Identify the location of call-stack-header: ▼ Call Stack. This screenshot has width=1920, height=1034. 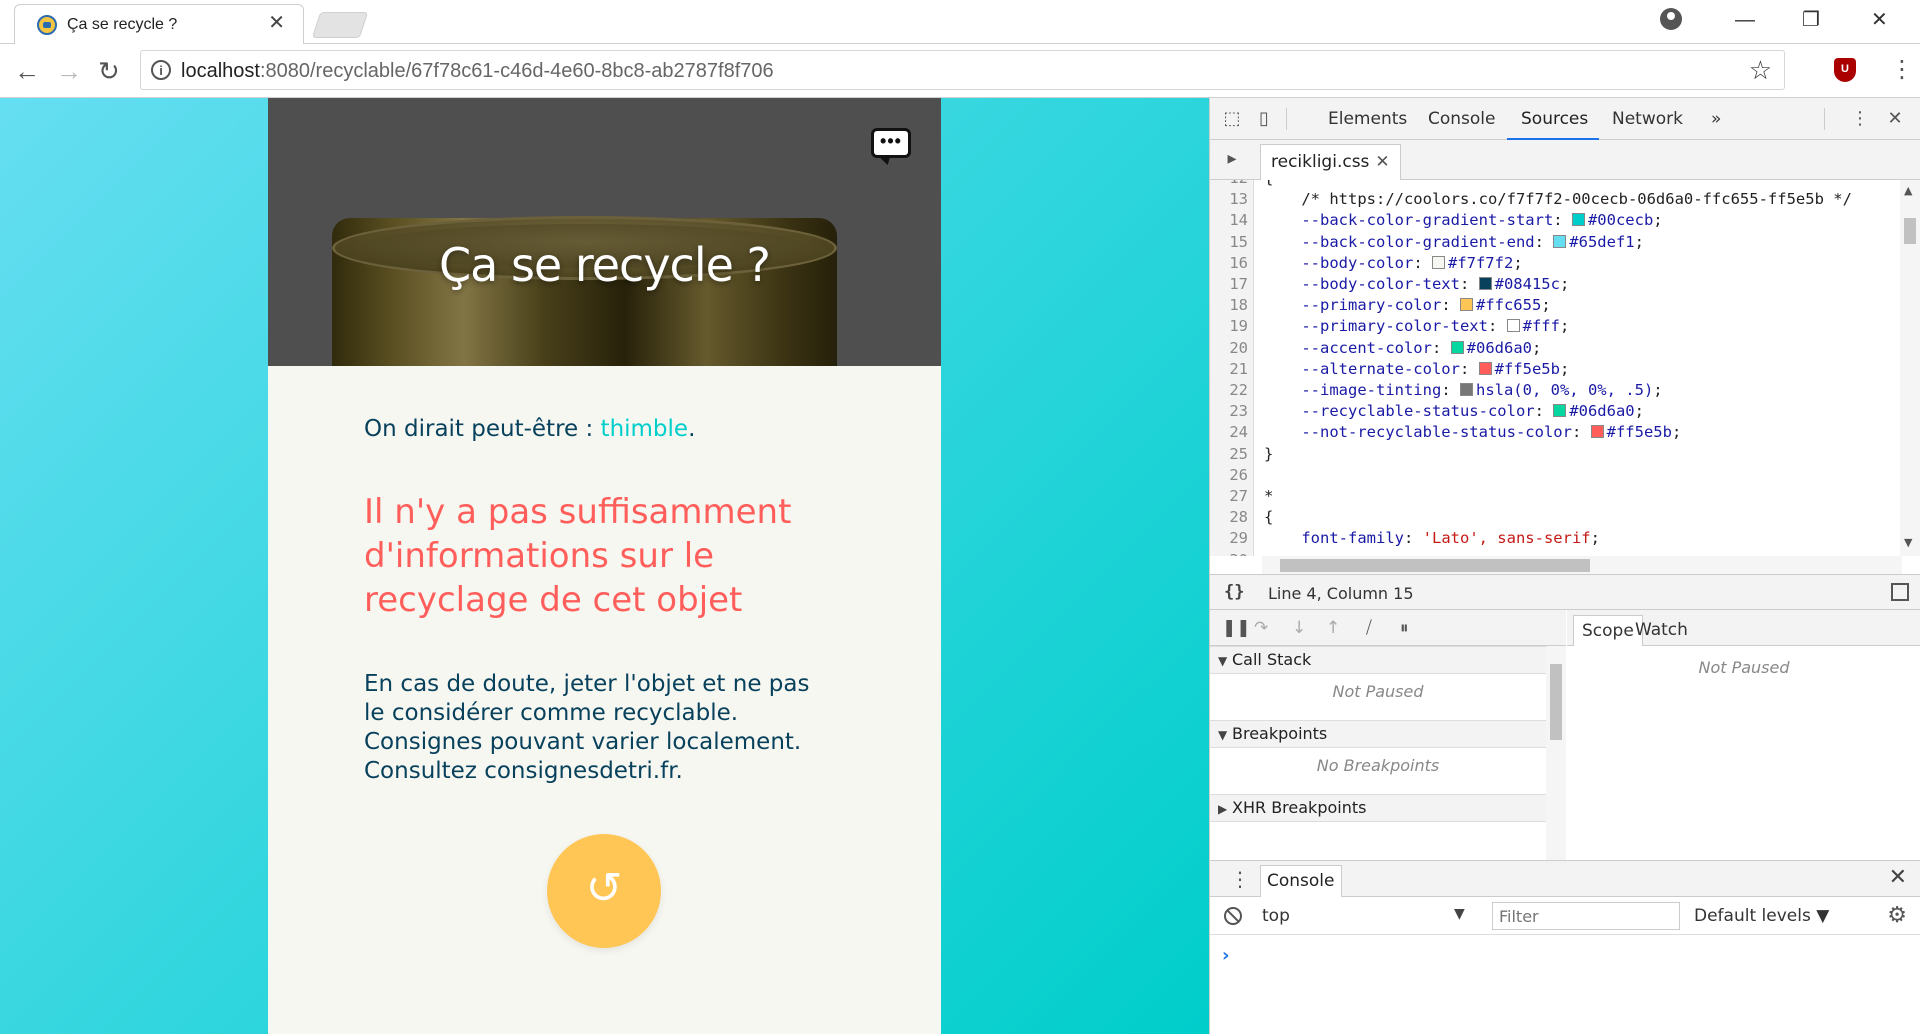
(1378, 660).